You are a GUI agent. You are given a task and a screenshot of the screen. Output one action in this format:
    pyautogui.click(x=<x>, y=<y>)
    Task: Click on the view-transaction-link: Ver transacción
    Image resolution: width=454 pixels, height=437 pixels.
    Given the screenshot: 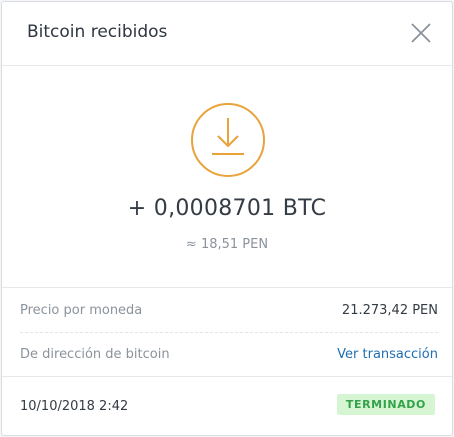 What is the action you would take?
    pyautogui.click(x=387, y=354)
    